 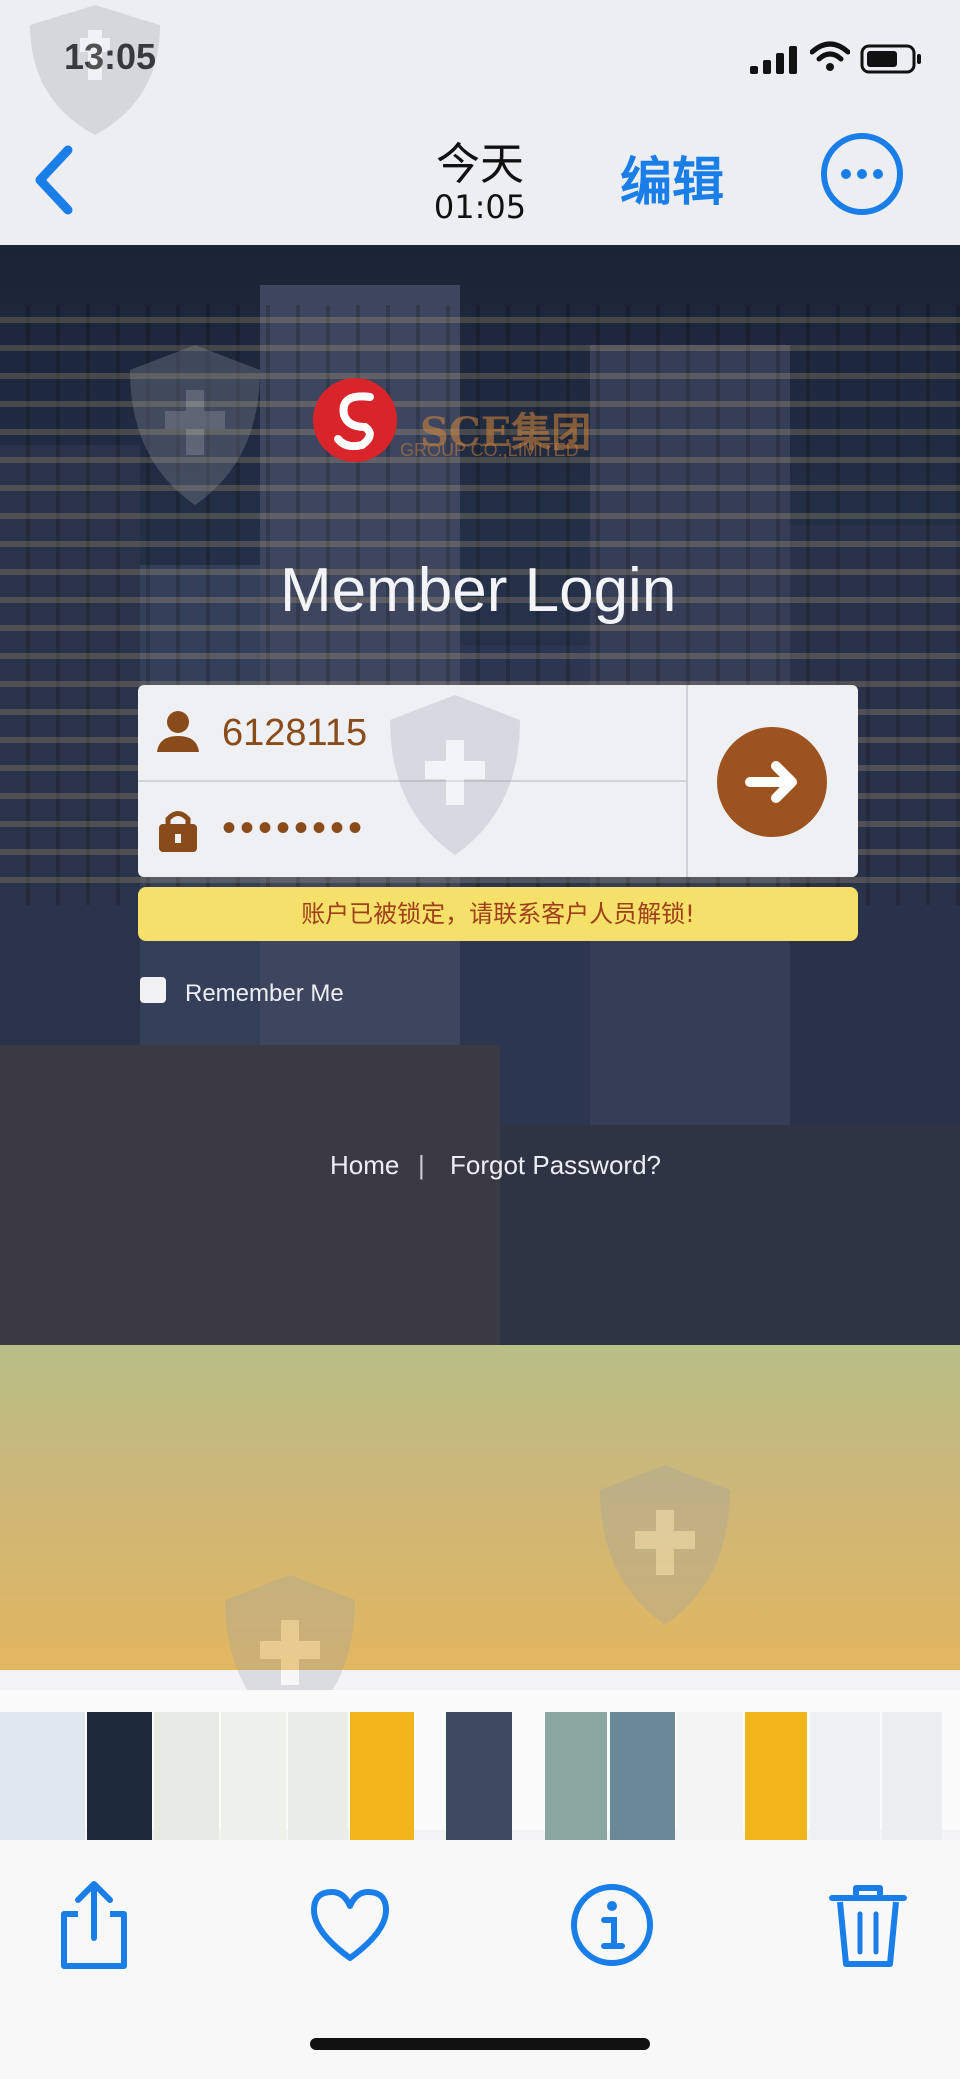 What do you see at coordinates (687, 781) in the screenshot?
I see `button-divider` at bounding box center [687, 781].